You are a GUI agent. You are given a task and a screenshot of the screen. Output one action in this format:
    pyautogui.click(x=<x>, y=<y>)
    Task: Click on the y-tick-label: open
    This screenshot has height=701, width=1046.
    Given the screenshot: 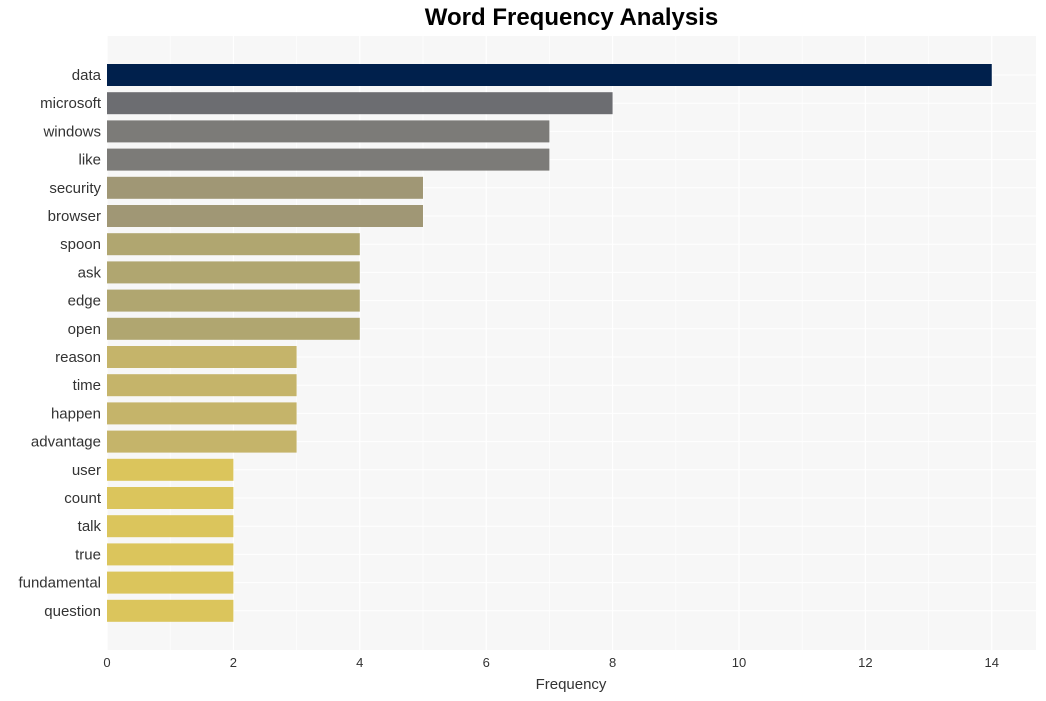 What is the action you would take?
    pyautogui.click(x=84, y=329)
    